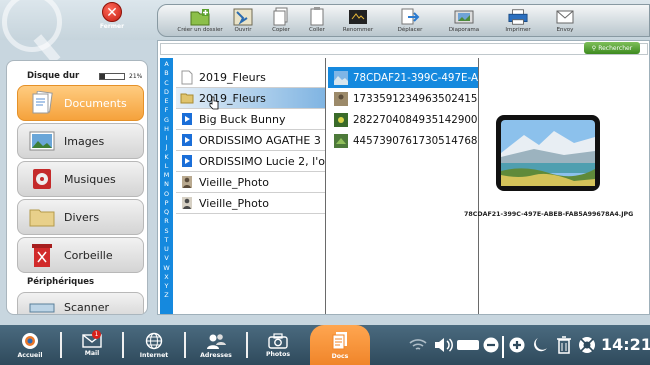  Describe the element at coordinates (92, 345) in the screenshot. I see `taskbar-mail: 1 Mail` at that location.